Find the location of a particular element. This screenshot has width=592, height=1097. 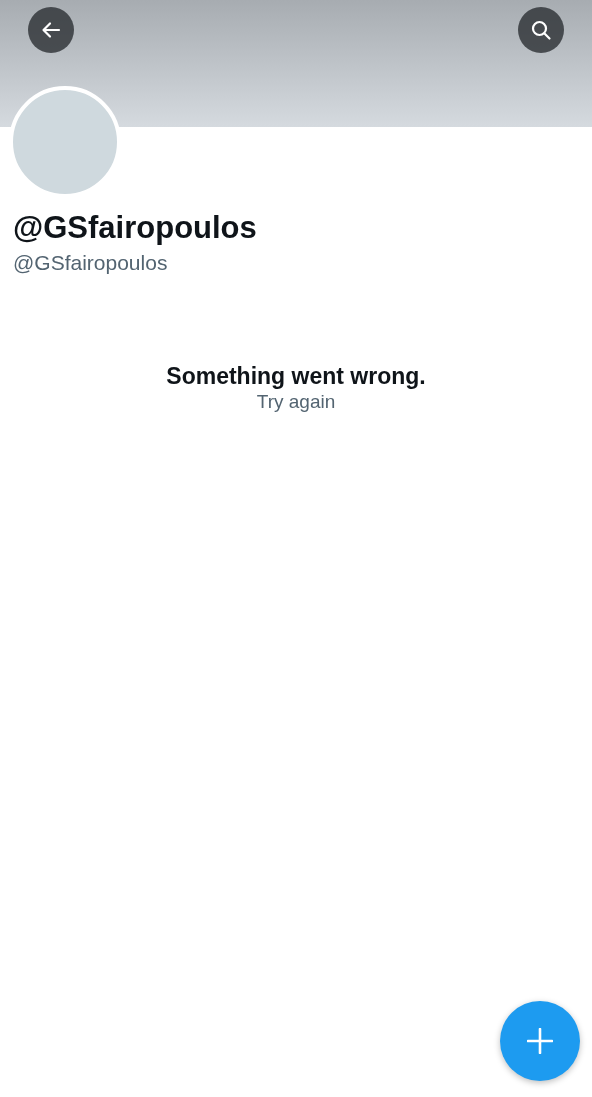

search-button is located at coordinates (541, 30).